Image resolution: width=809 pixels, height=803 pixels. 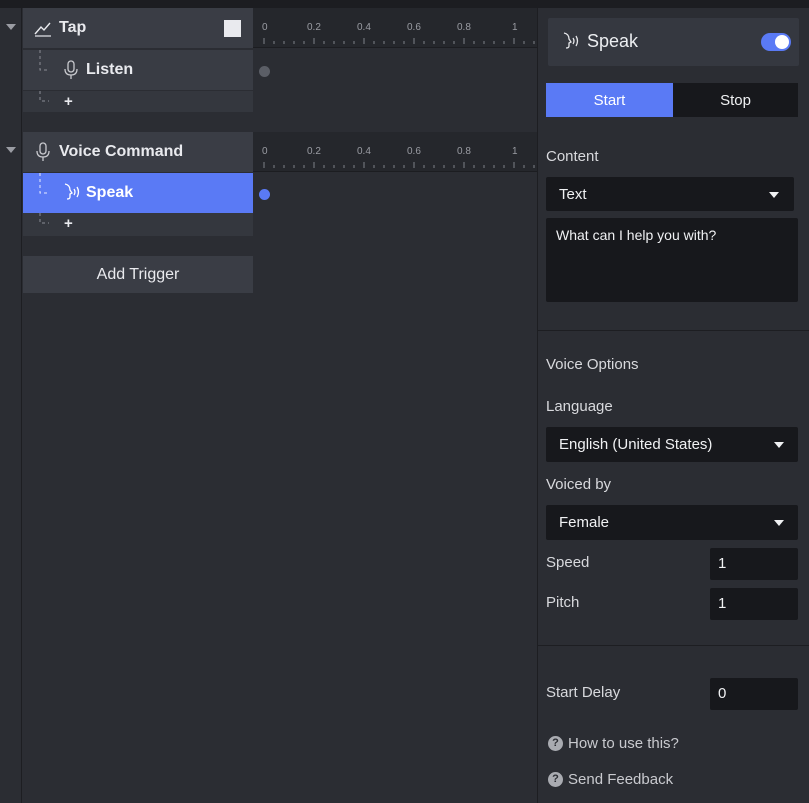 What do you see at coordinates (568, 562) in the screenshot?
I see `speed-label: Speed` at bounding box center [568, 562].